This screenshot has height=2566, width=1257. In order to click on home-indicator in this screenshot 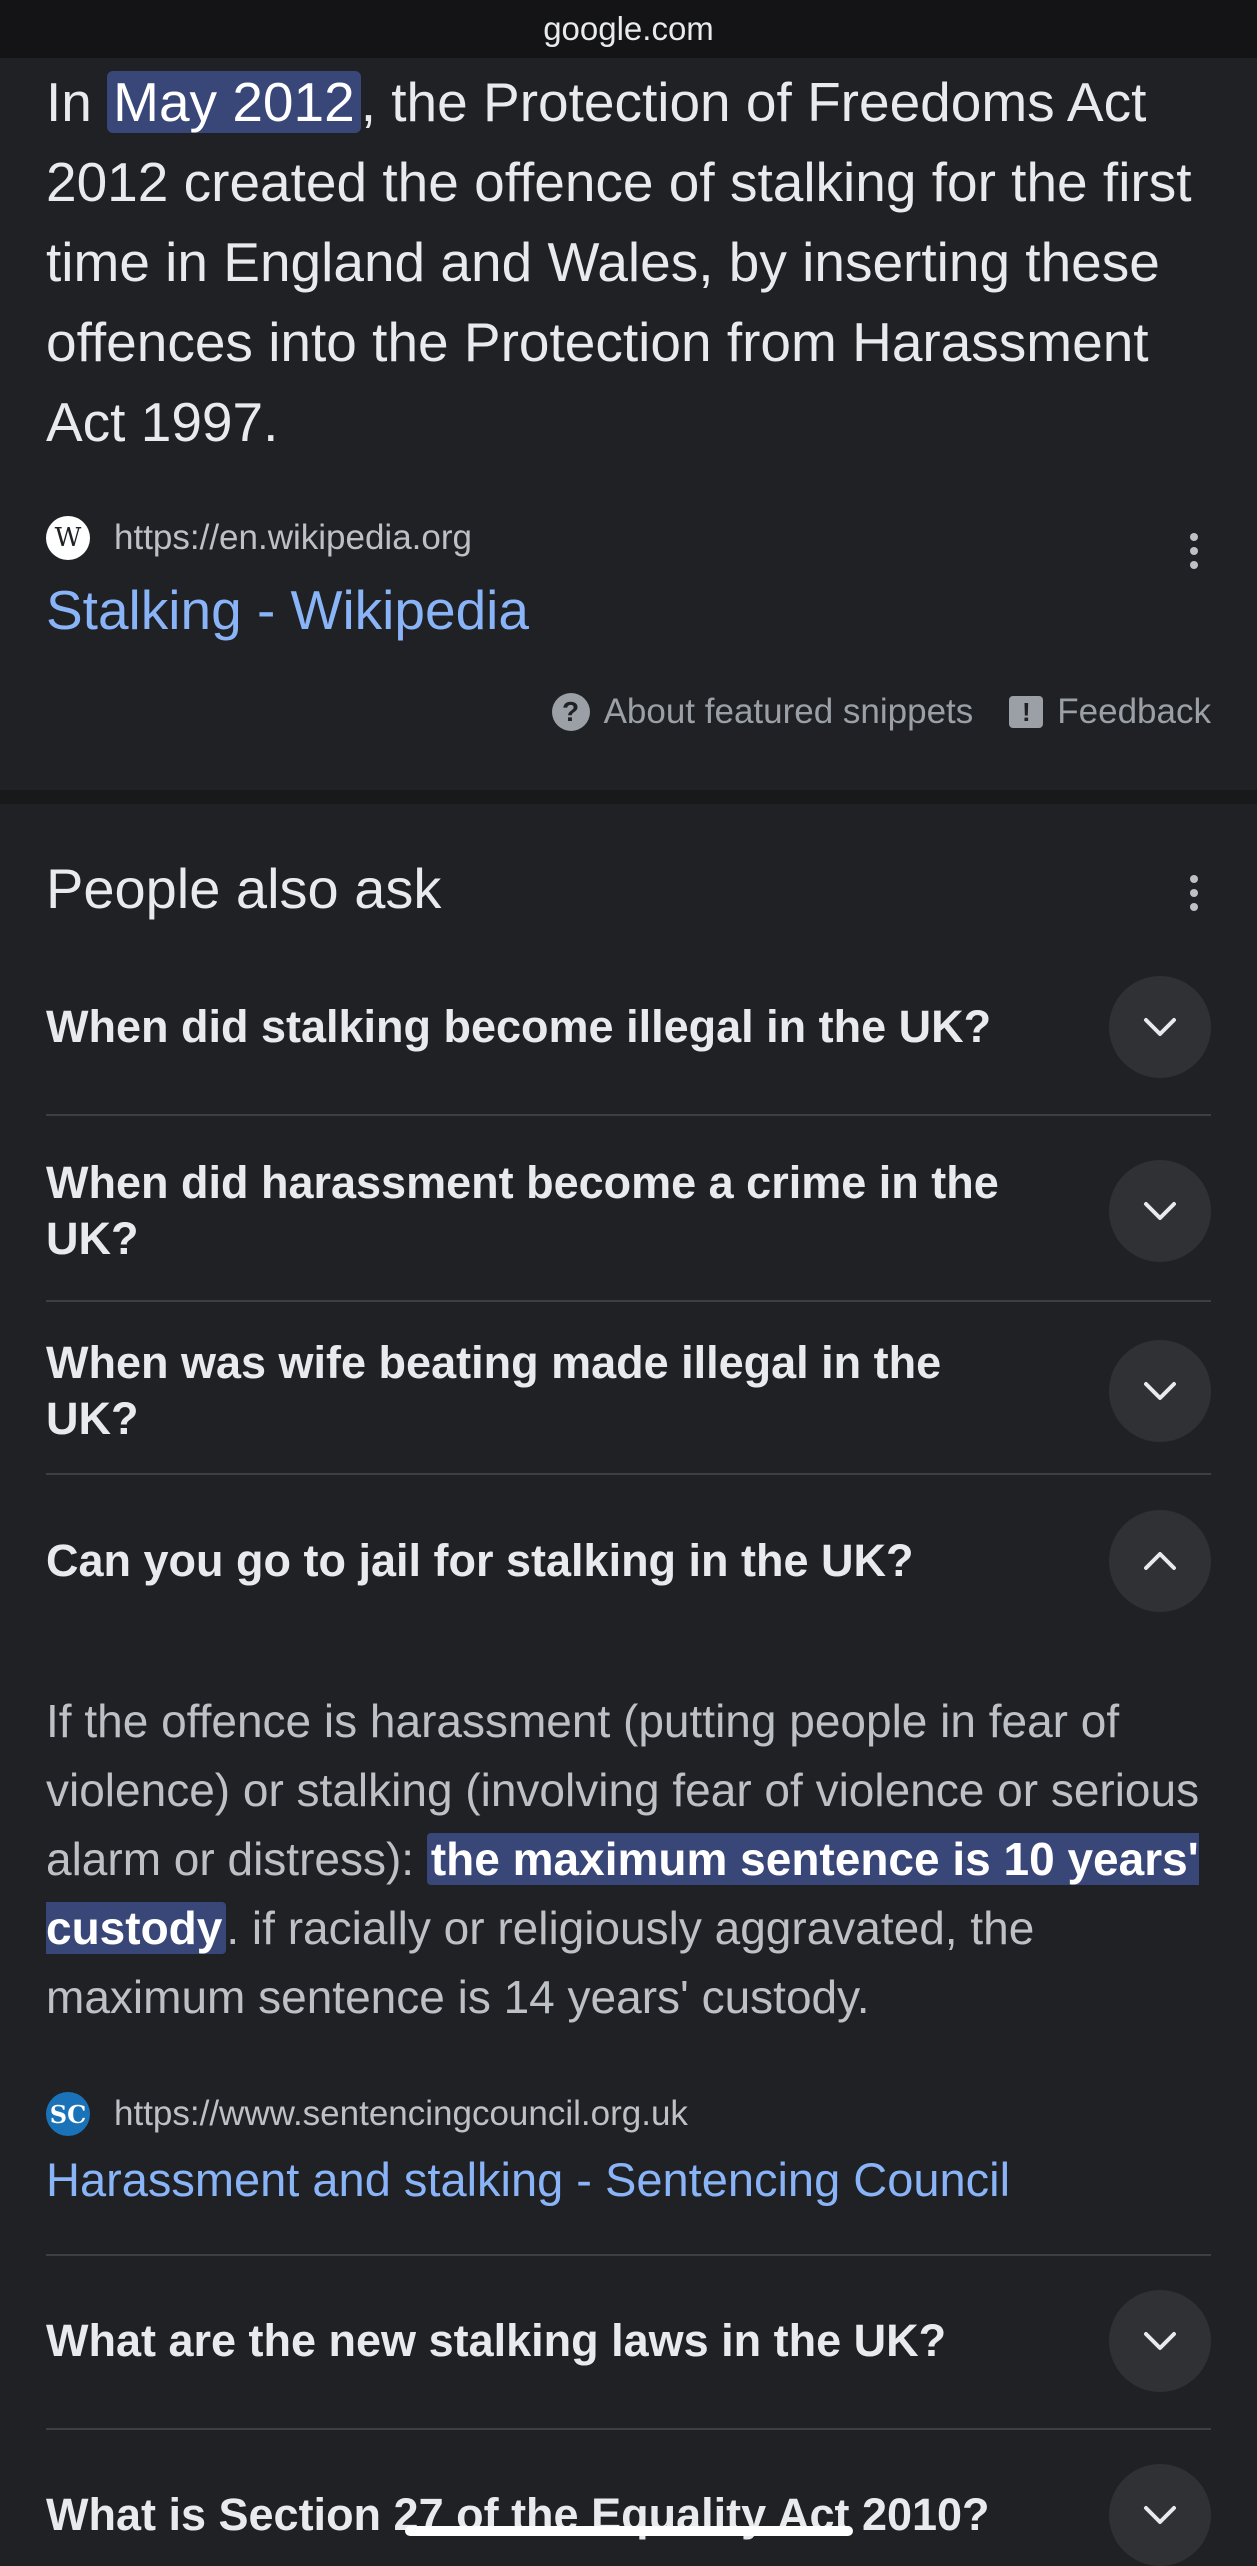, I will do `click(629, 2531)`.